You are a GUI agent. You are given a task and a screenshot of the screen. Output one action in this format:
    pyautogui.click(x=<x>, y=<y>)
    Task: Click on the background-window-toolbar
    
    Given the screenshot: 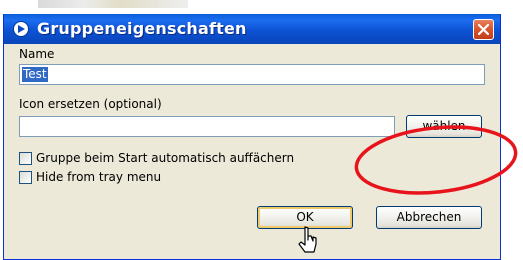 What is the action you would take?
    pyautogui.click(x=113, y=4)
    